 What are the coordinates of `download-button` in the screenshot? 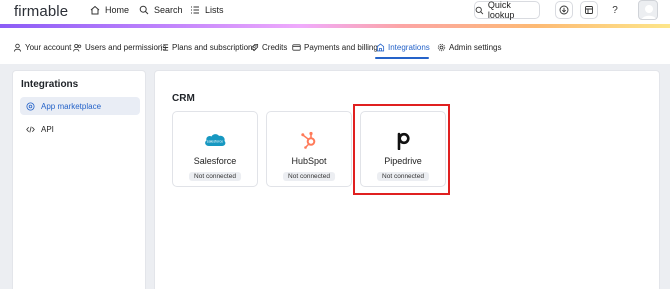 It's located at (564, 10).